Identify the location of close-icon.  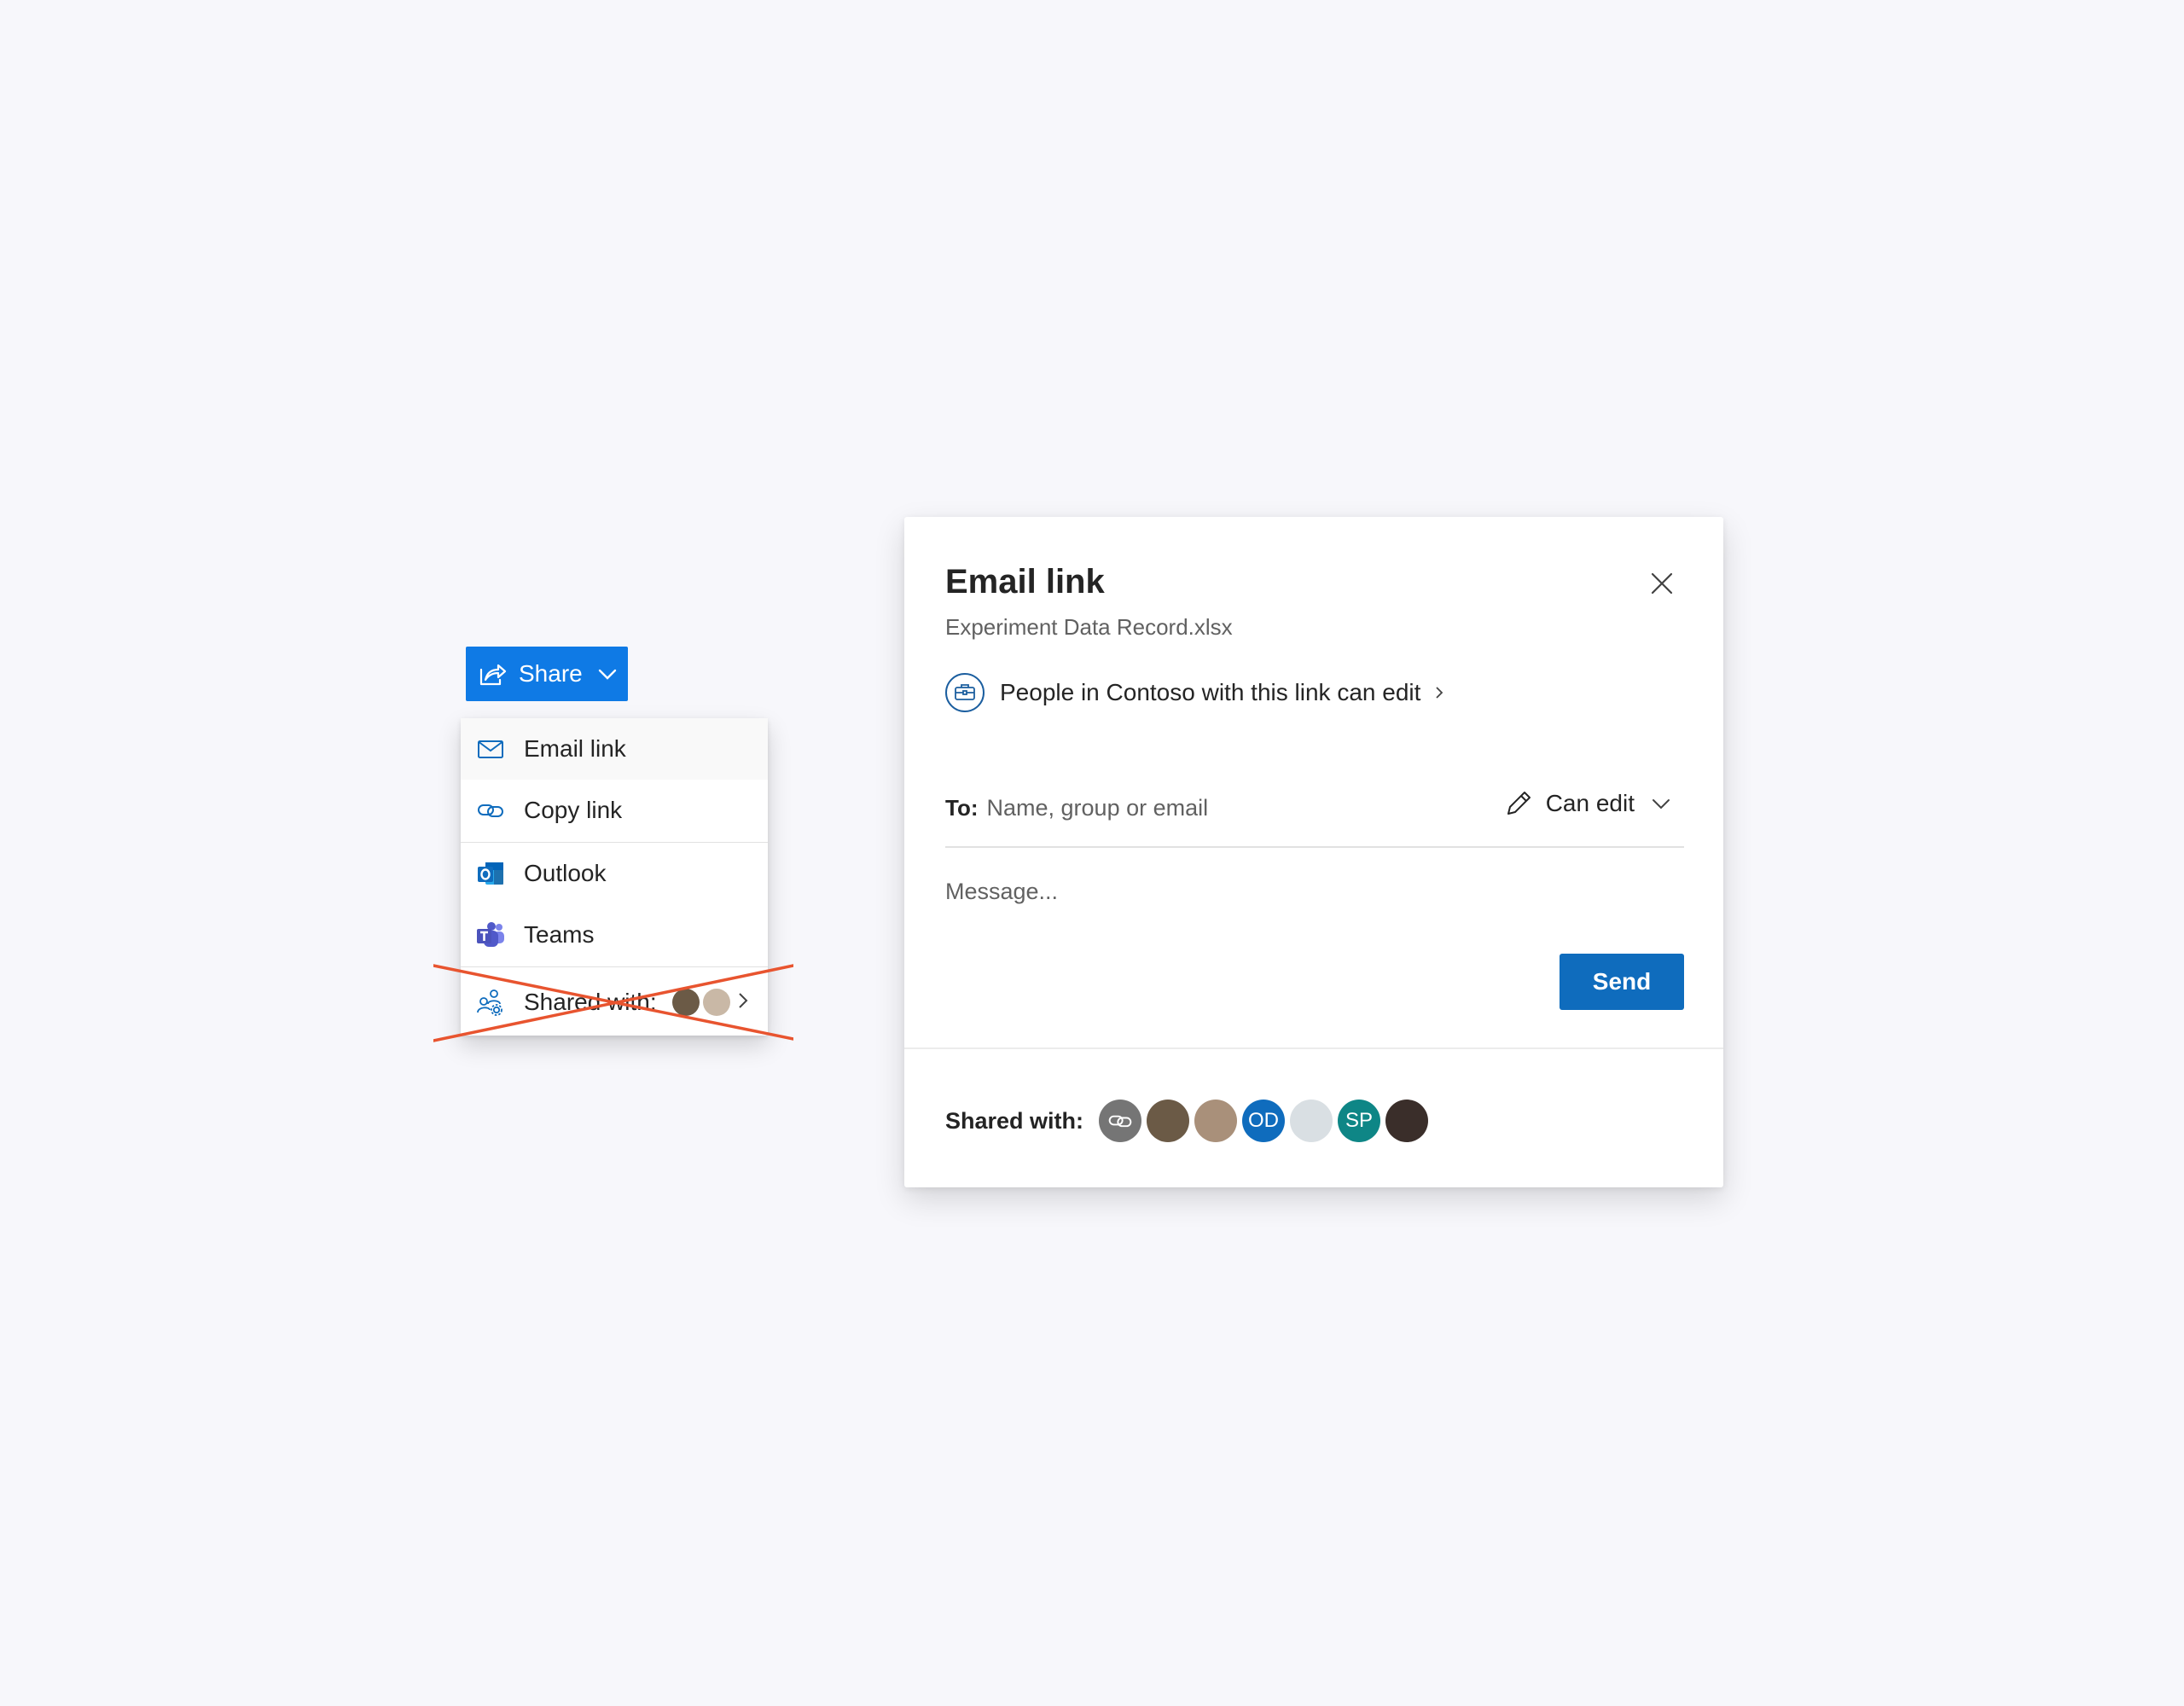
(1662, 583).